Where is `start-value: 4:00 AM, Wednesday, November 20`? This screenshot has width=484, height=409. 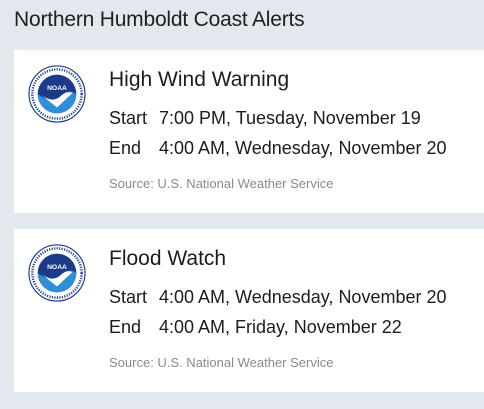 start-value: 4:00 AM, Wednesday, November 20 is located at coordinates (303, 297).